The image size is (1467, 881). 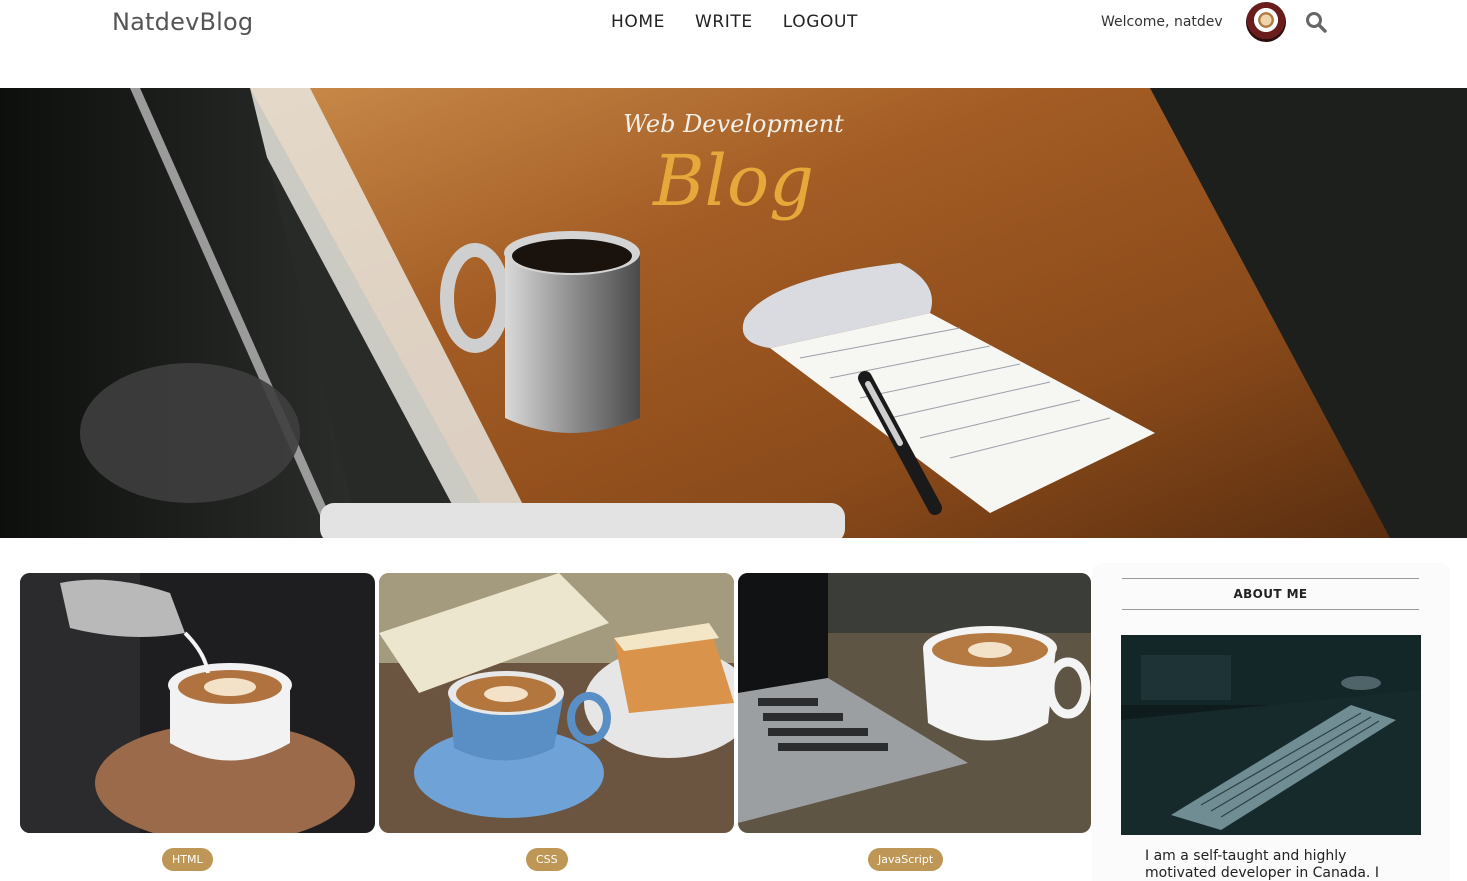 I want to click on profile-avatar, so click(x=1266, y=22).